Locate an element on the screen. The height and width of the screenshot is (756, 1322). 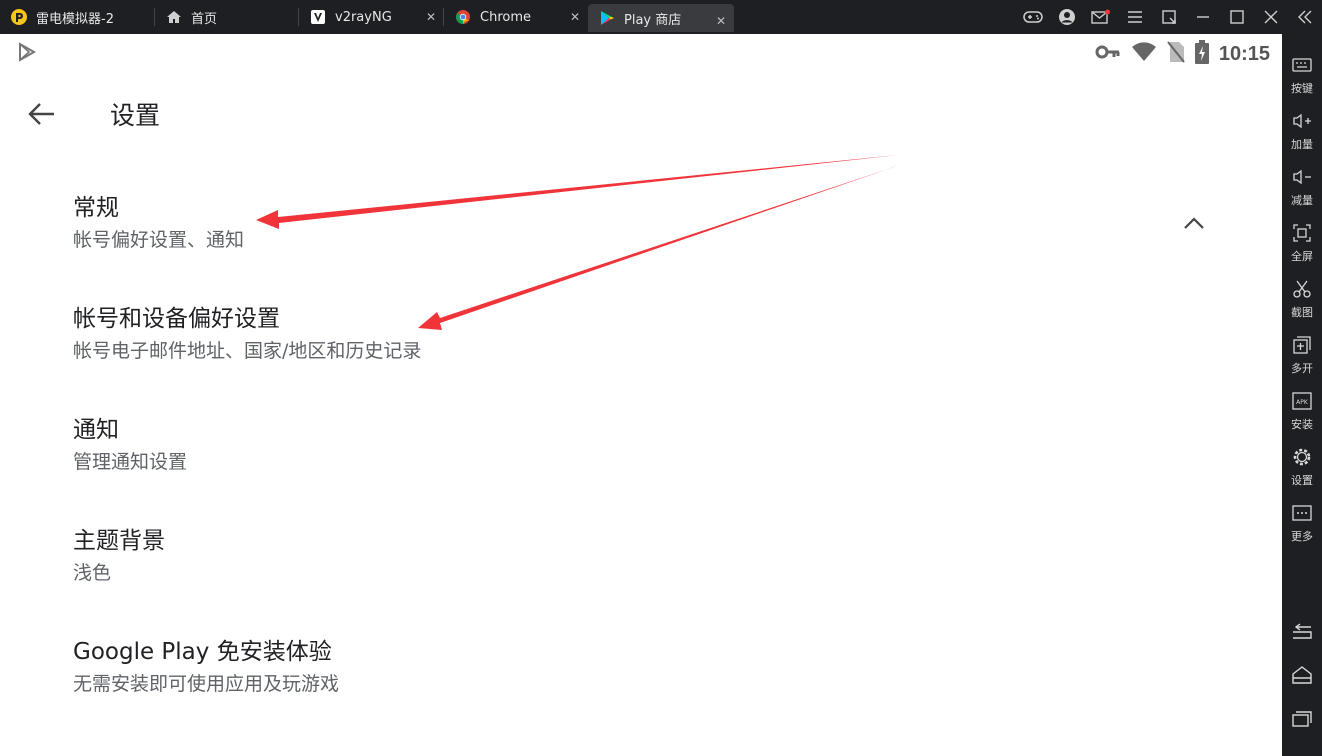
sidebar-item-more: 更多 is located at coordinates (1302, 525).